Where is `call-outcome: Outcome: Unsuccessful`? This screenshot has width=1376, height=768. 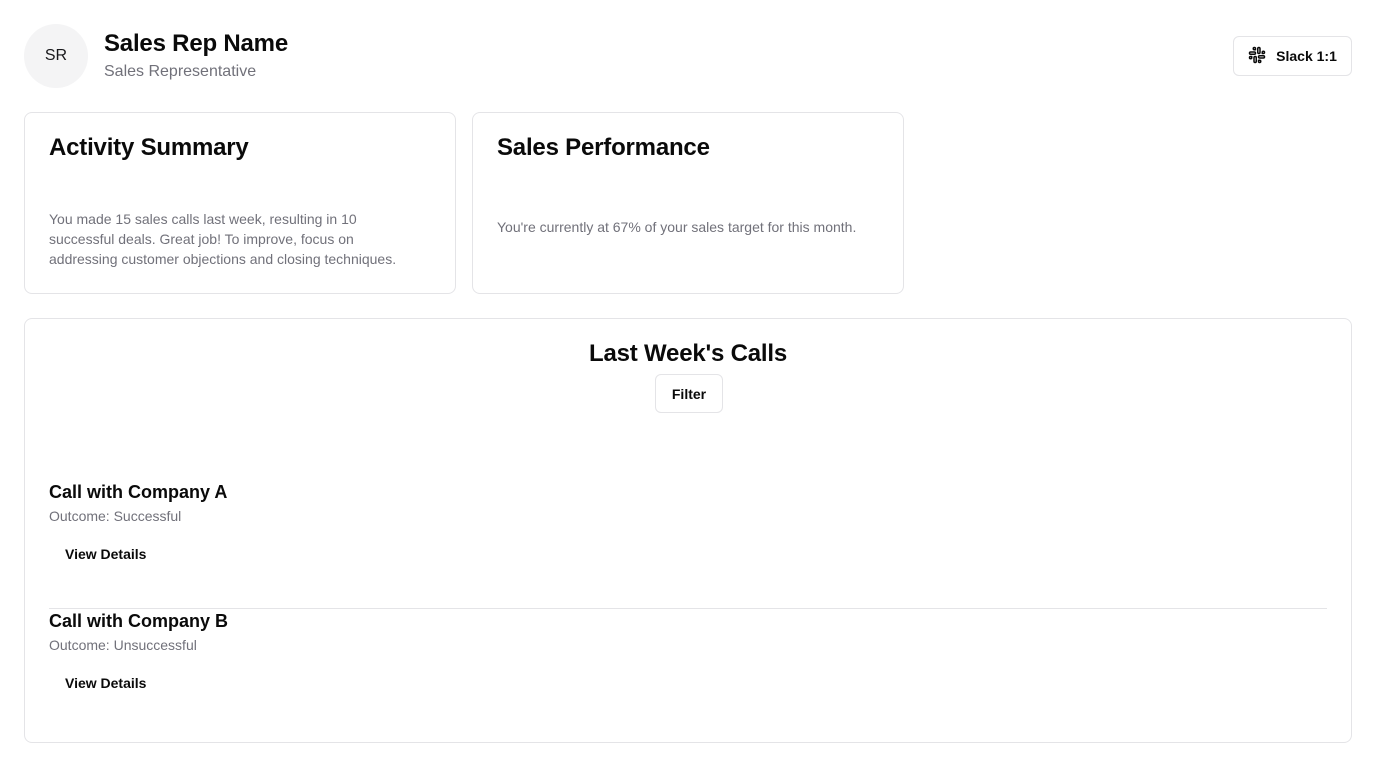
call-outcome: Outcome: Unsuccessful is located at coordinates (123, 645).